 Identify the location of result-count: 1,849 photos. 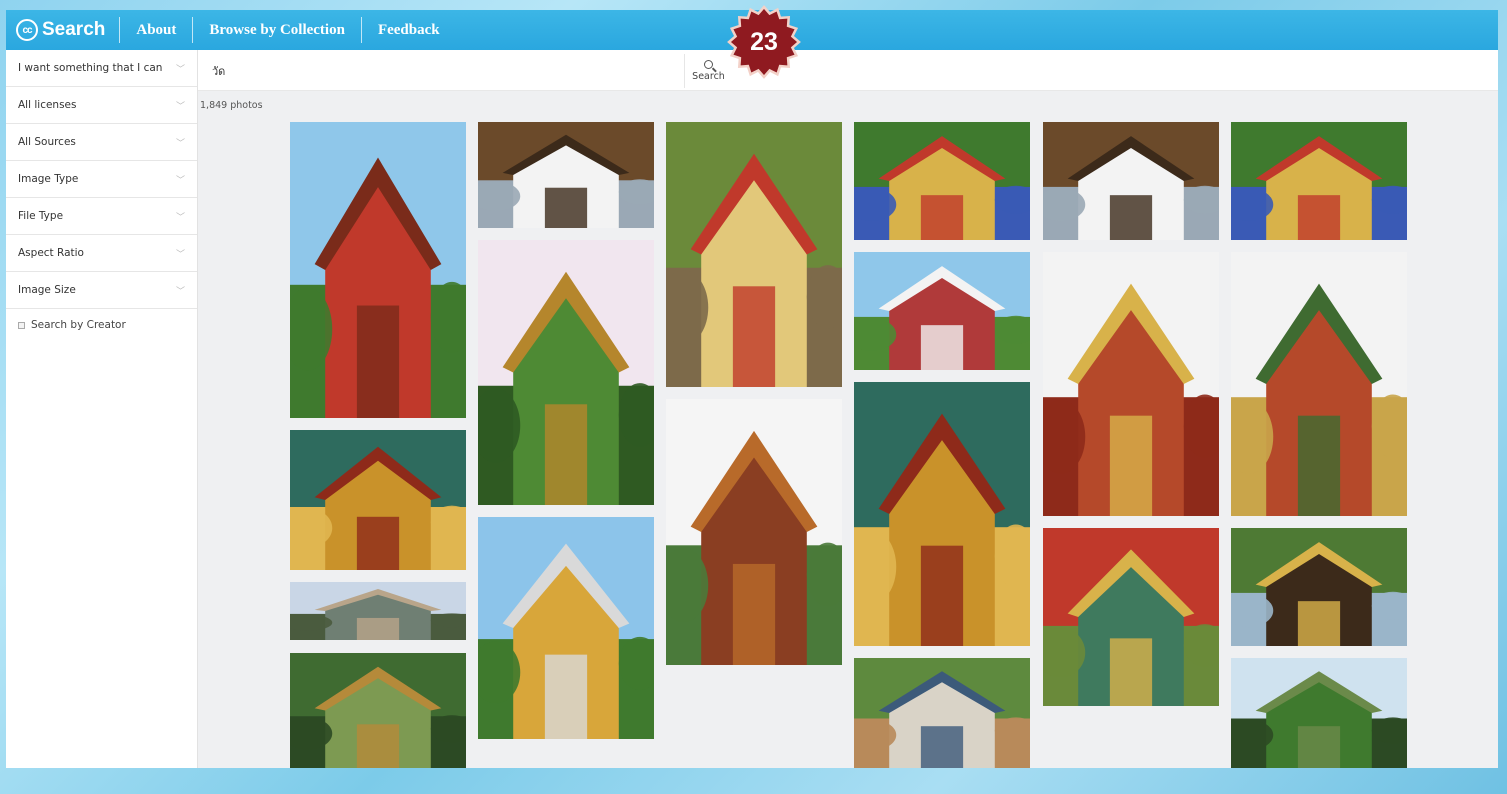
(231, 105).